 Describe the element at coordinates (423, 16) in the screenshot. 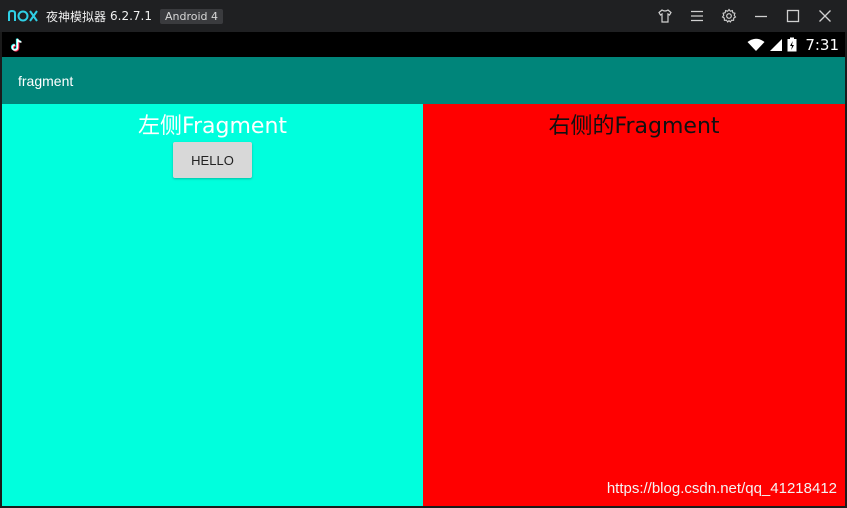

I see `emulator-titlebar: 夜神模拟器 6.2.7.1 Android 4` at that location.